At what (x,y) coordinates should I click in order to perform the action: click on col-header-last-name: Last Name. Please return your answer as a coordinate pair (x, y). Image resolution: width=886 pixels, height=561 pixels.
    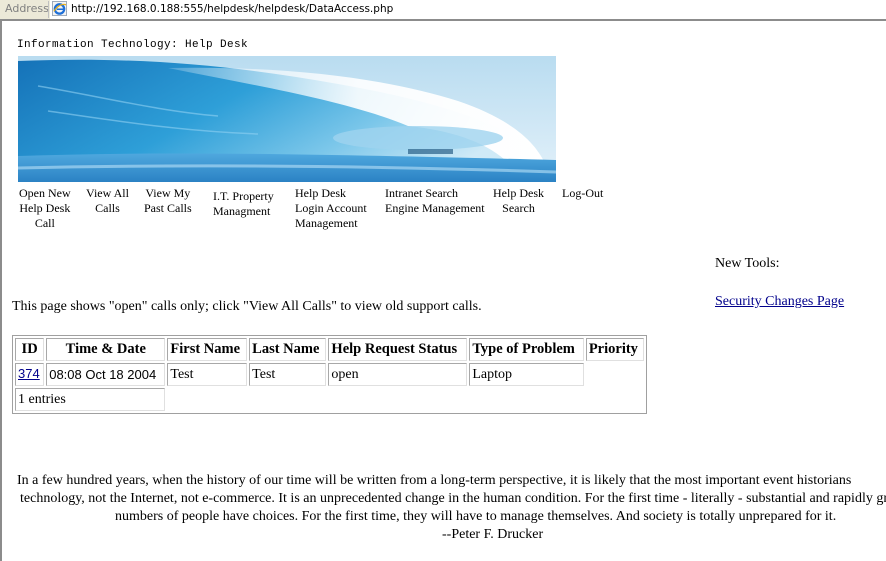
    Looking at the image, I should click on (288, 349).